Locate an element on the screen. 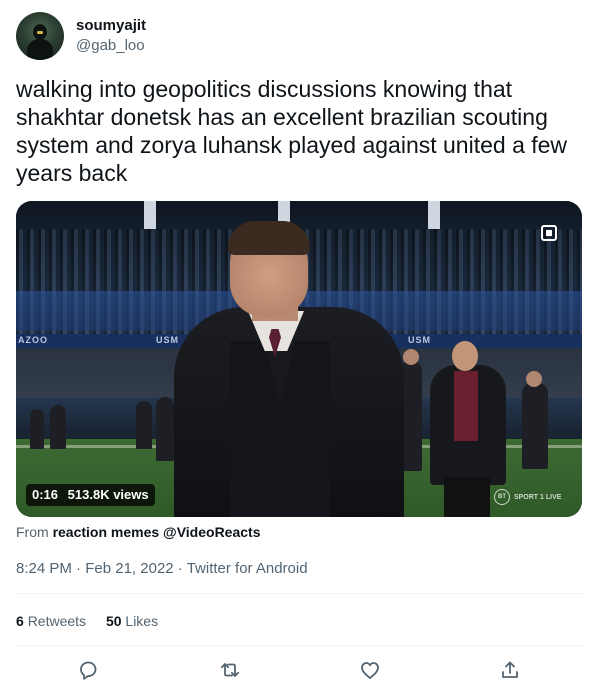 This screenshot has height=694, width=598. retweets-count: 6 is located at coordinates (20, 621).